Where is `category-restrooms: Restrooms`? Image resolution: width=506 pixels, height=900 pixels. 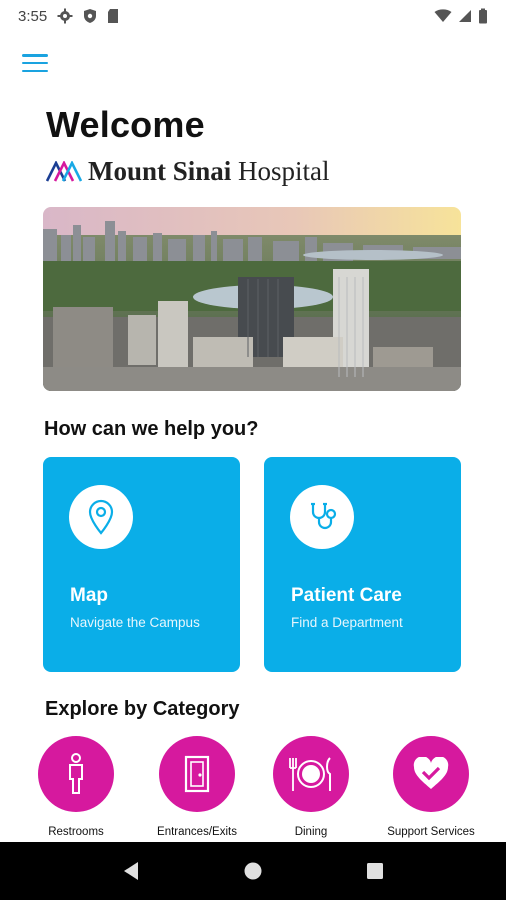
category-restrooms: Restrooms is located at coordinates (76, 787).